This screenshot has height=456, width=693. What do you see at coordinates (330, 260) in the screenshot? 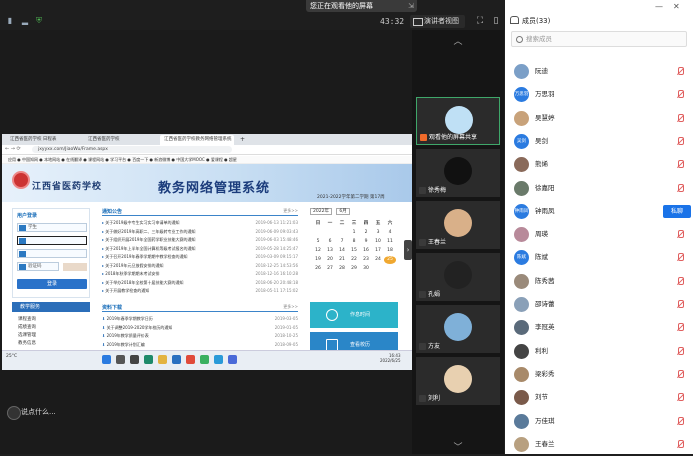
I see `calendar-day: 20` at bounding box center [330, 260].